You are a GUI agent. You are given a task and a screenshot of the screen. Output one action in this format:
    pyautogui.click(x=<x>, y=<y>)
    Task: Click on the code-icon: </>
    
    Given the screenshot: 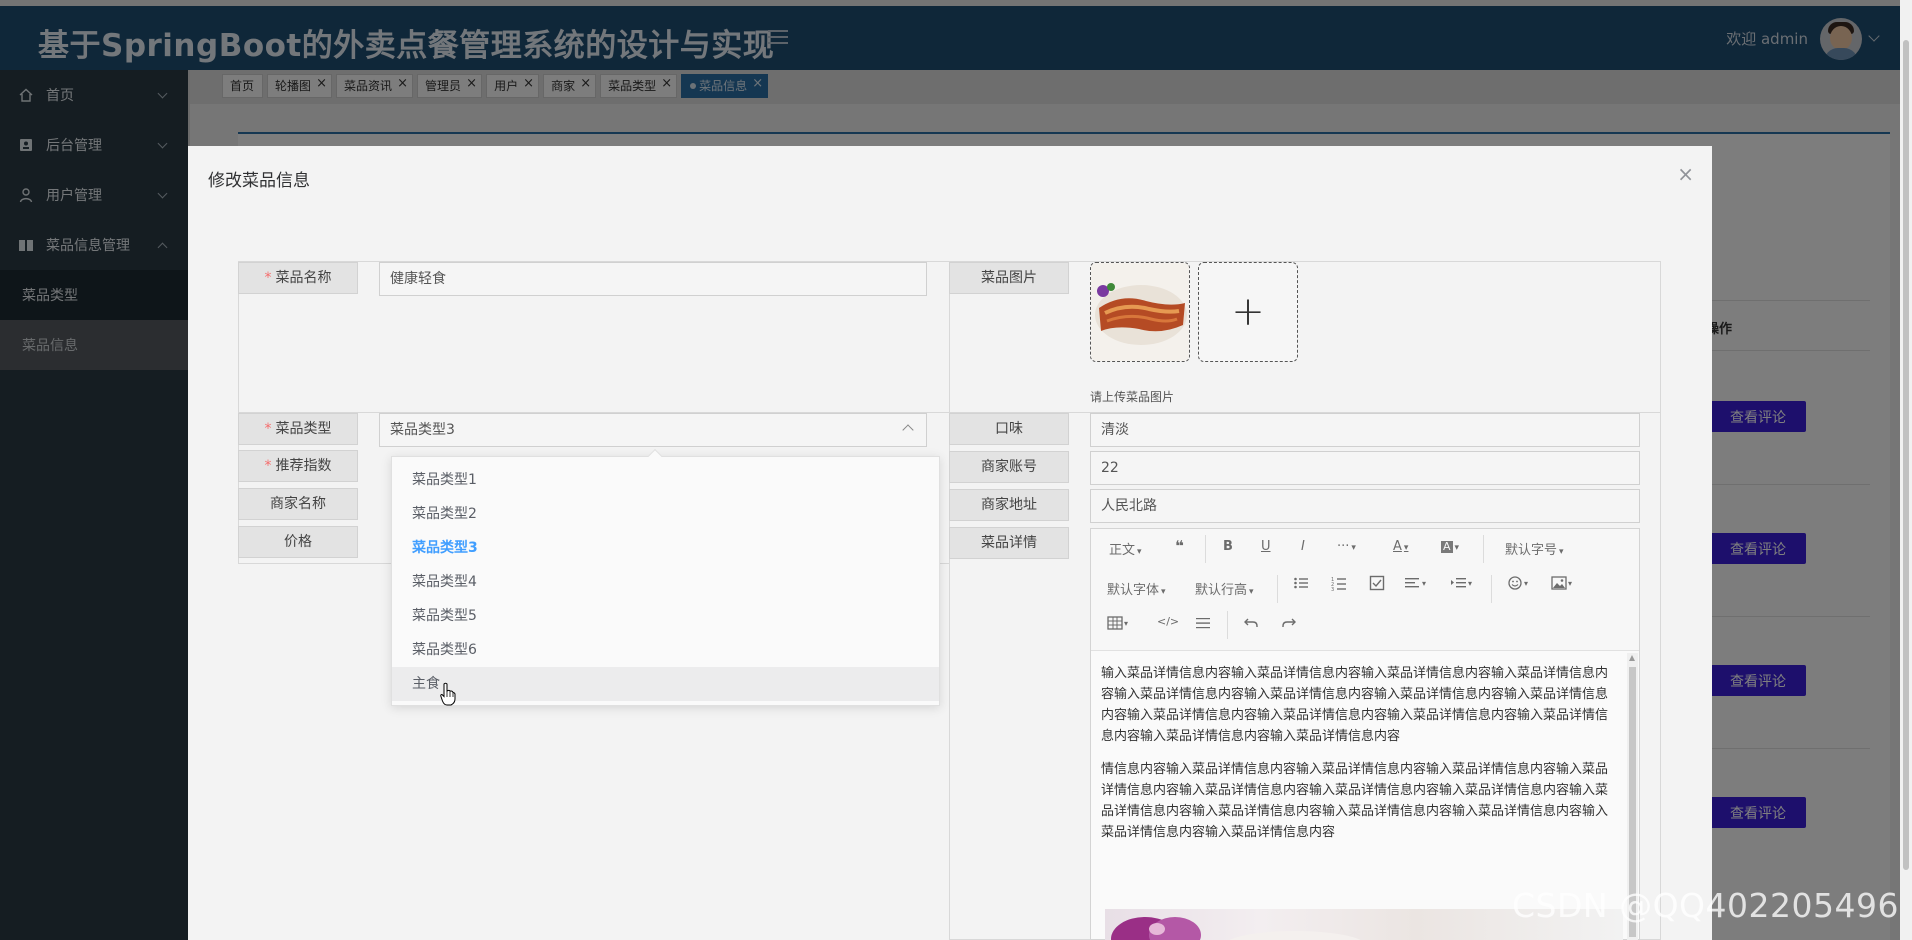 What is the action you would take?
    pyautogui.click(x=1168, y=621)
    